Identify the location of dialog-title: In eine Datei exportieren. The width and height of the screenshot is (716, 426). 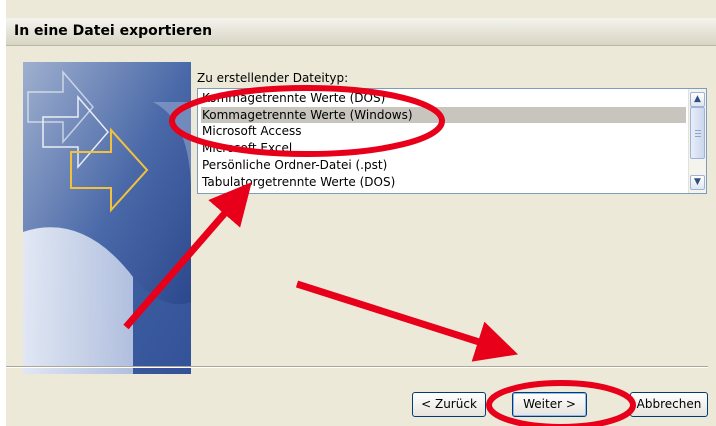
(113, 31).